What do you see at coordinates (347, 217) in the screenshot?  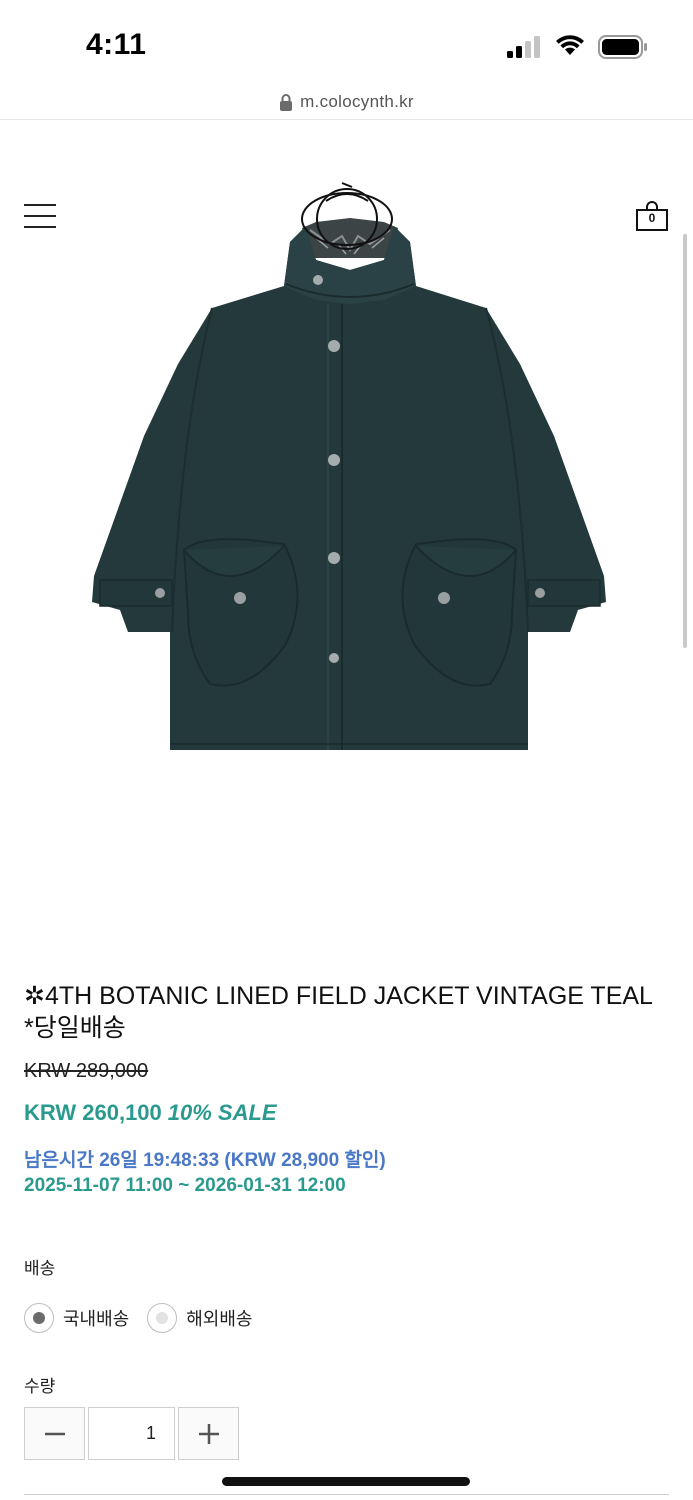 I see `brand-logo` at bounding box center [347, 217].